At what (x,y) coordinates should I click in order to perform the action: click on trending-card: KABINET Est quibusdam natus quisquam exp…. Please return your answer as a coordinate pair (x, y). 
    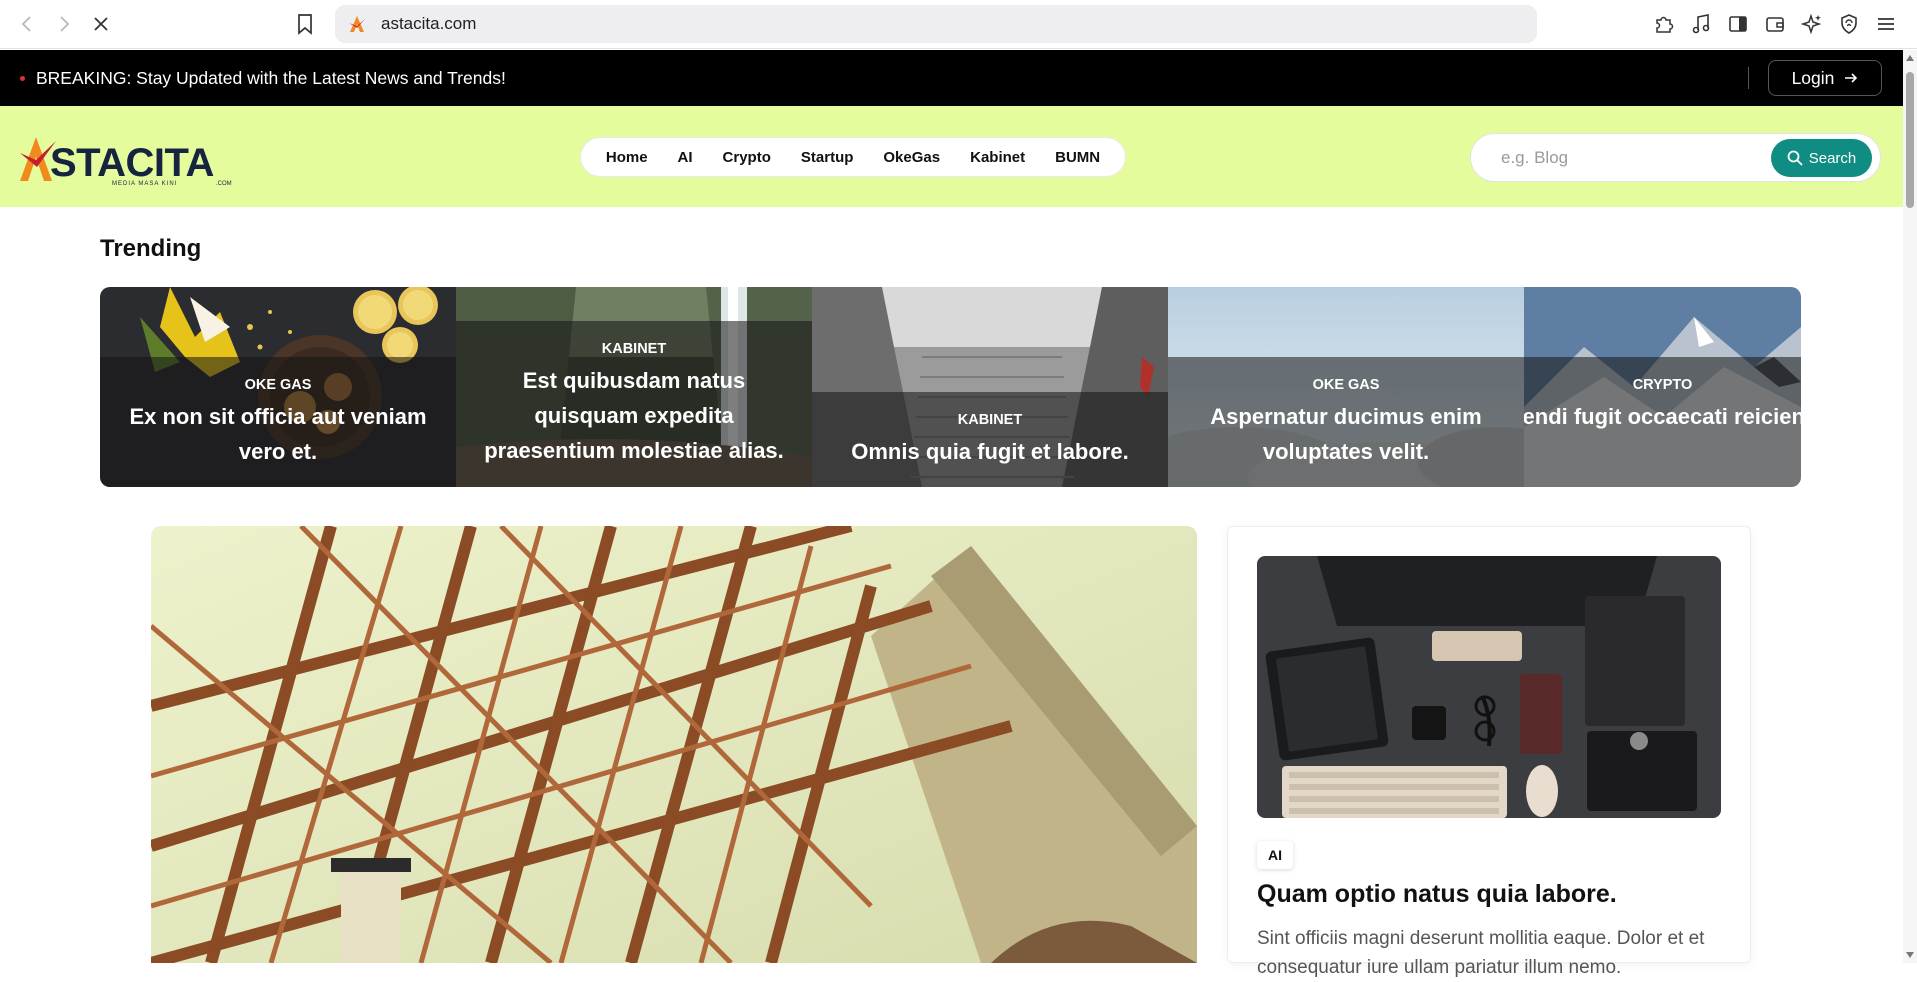
    Looking at the image, I should click on (634, 387).